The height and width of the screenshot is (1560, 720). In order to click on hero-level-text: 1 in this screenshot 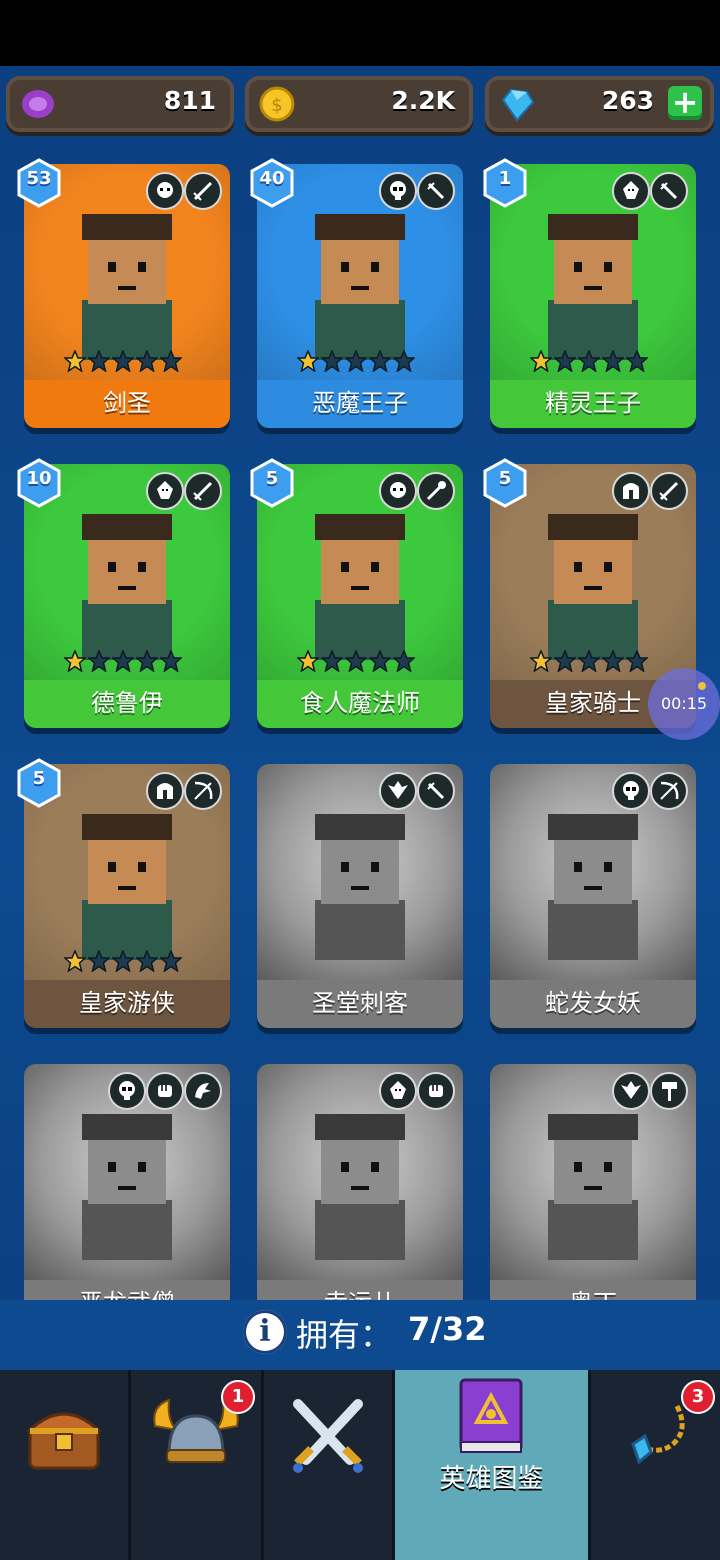, I will do `click(505, 178)`.